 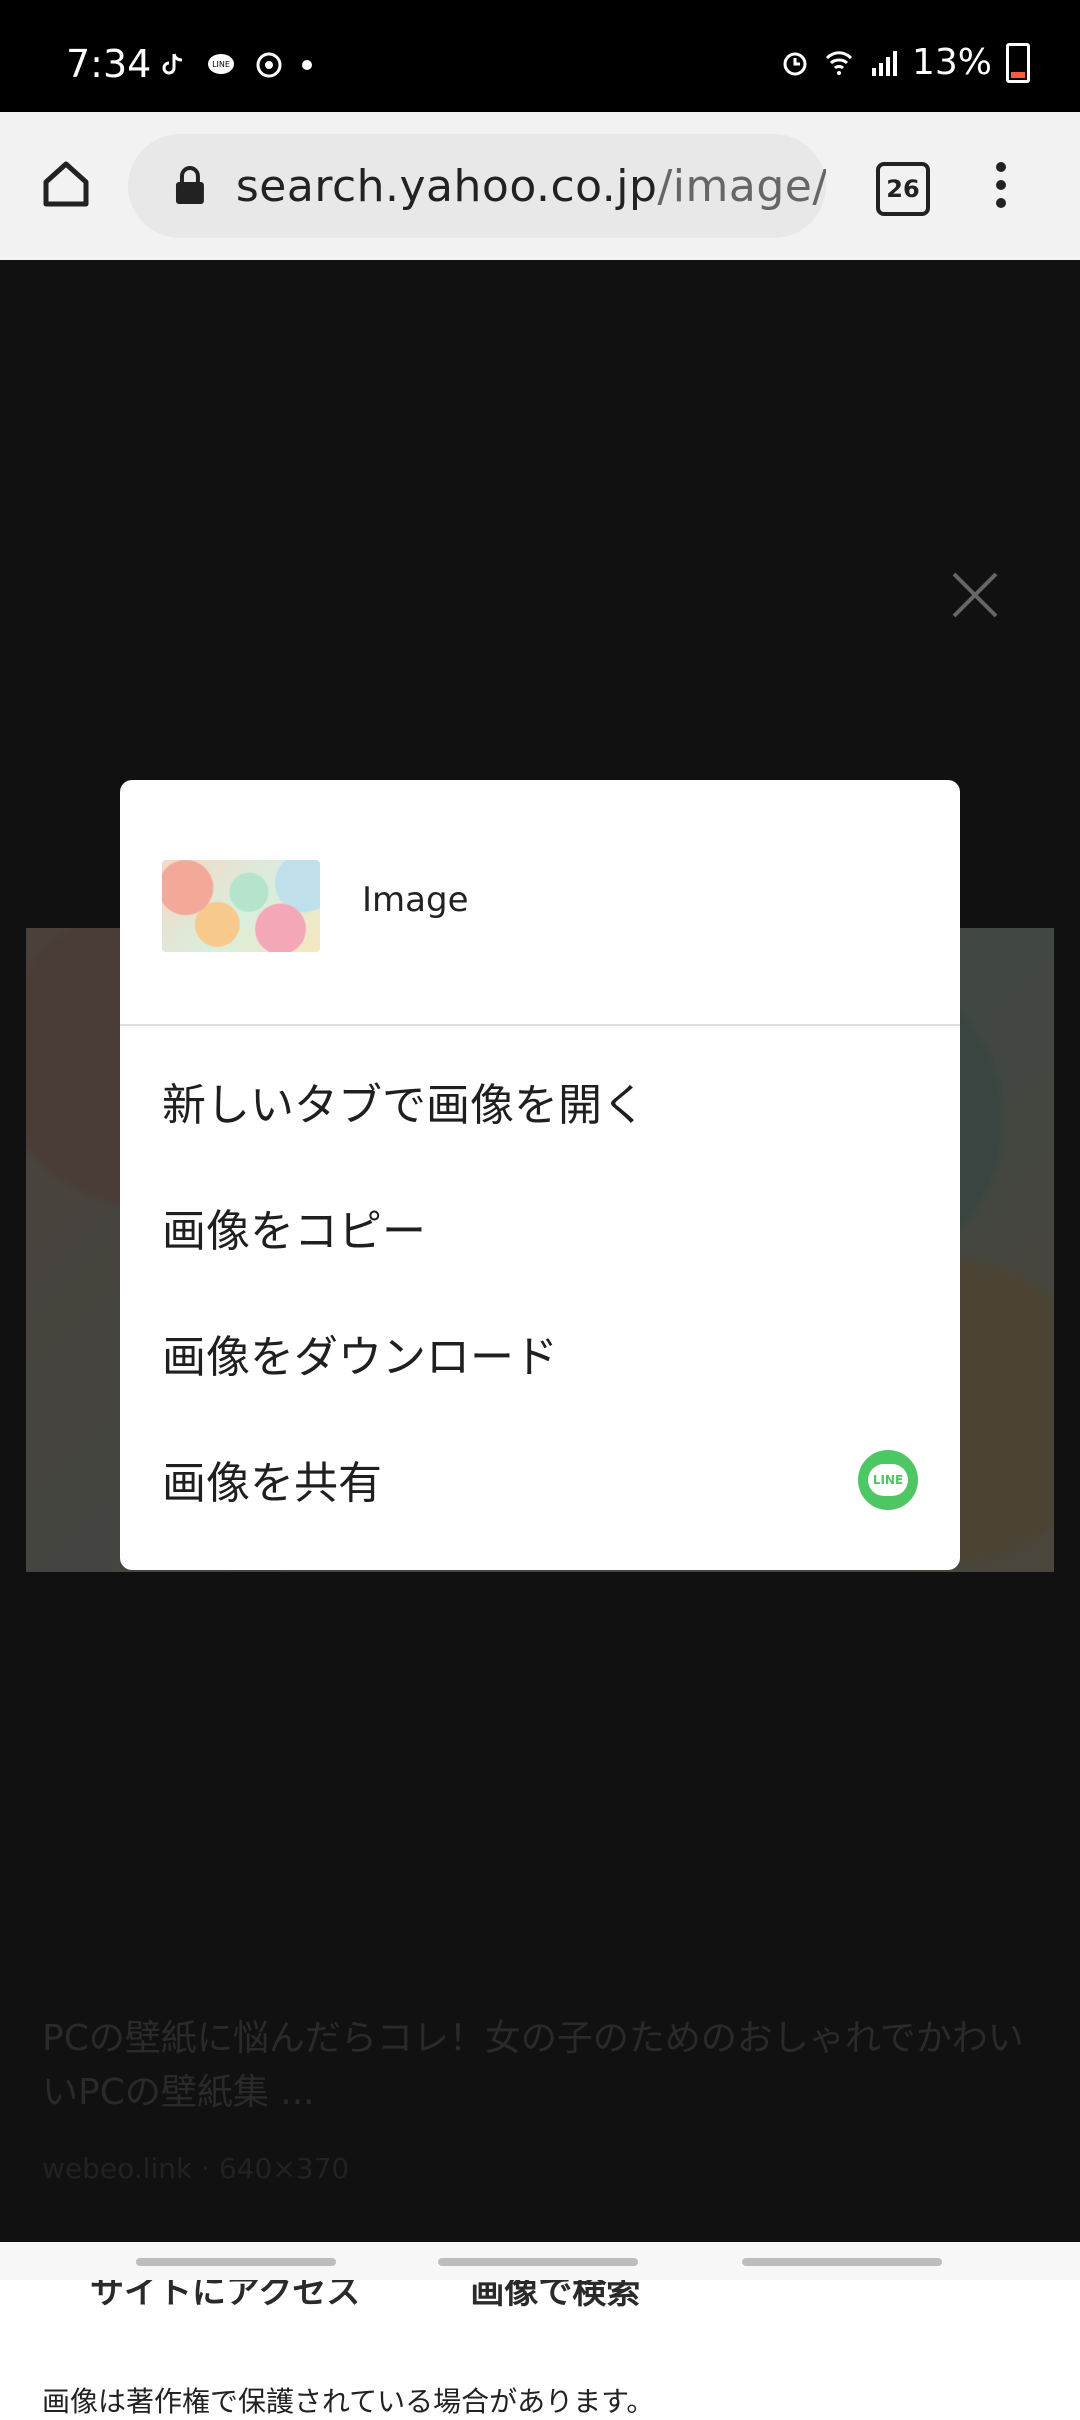 I want to click on image-thumbnail, so click(x=241, y=906).